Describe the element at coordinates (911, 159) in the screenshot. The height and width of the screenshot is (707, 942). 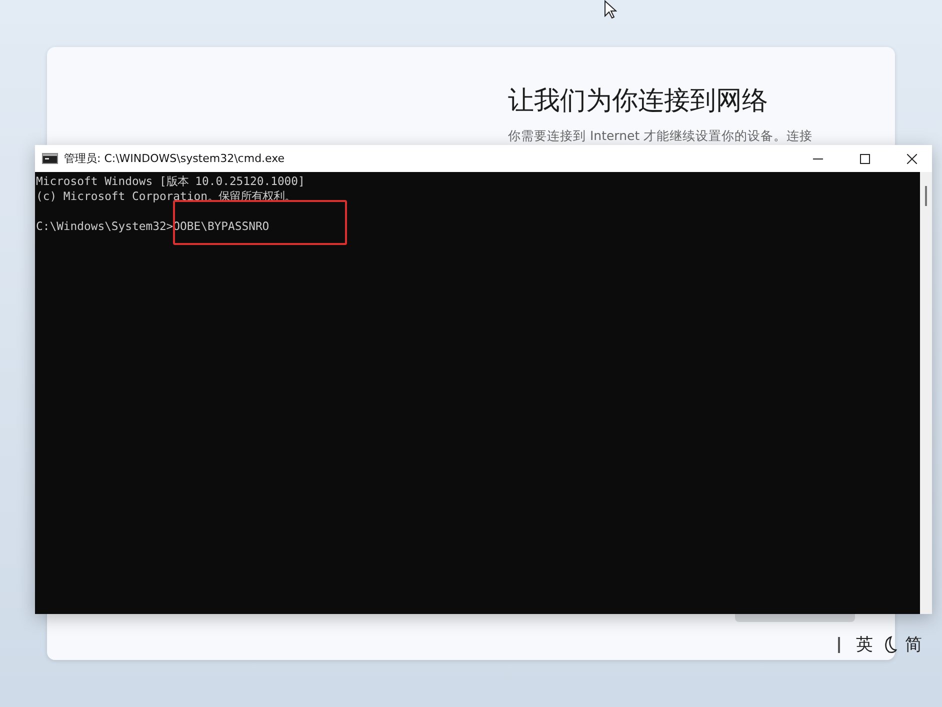
I see `close-icon` at that location.